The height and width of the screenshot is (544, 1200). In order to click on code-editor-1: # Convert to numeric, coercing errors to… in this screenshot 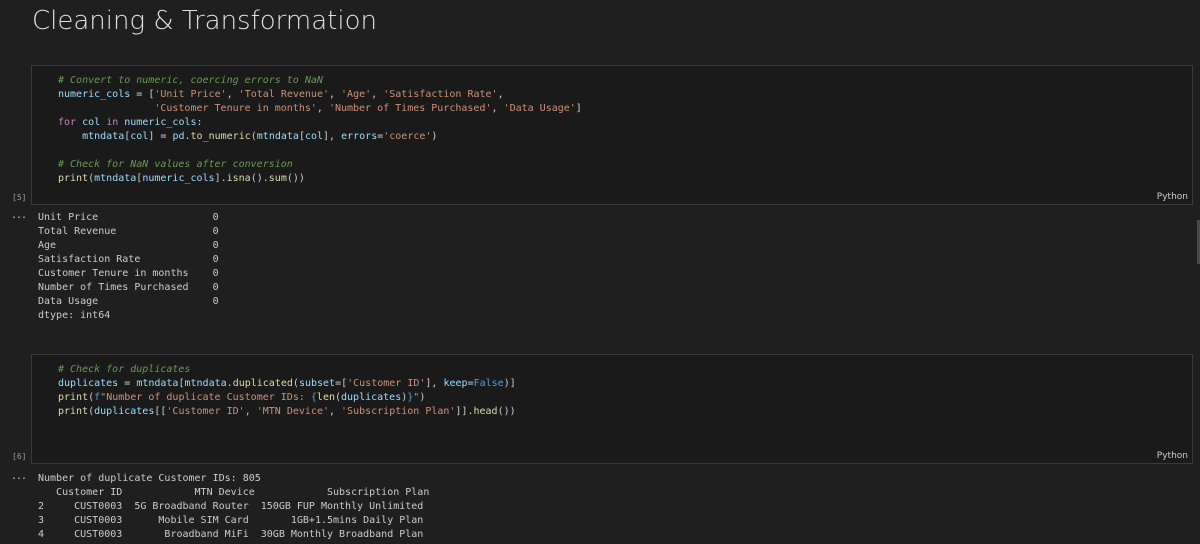, I will do `click(320, 130)`.